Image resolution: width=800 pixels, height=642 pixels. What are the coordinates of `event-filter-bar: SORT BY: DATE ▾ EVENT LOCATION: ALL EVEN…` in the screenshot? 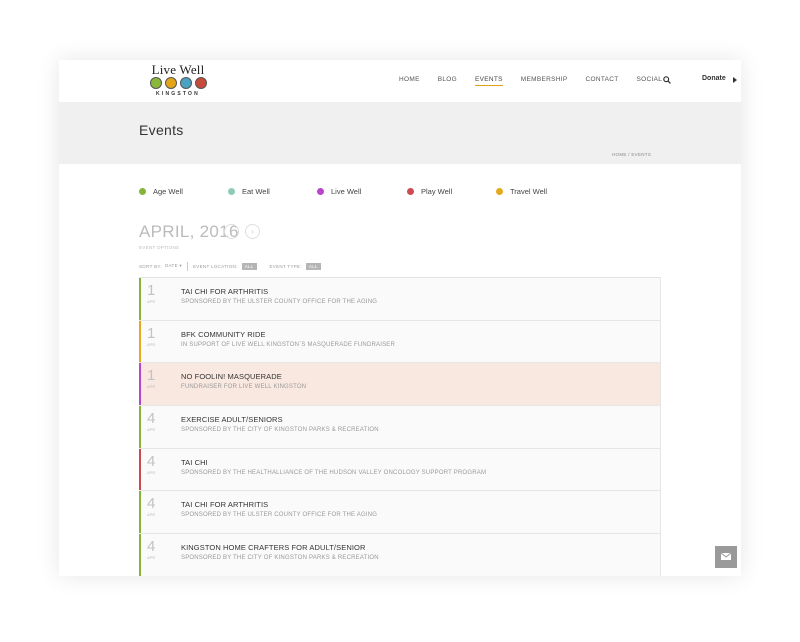 It's located at (230, 266).